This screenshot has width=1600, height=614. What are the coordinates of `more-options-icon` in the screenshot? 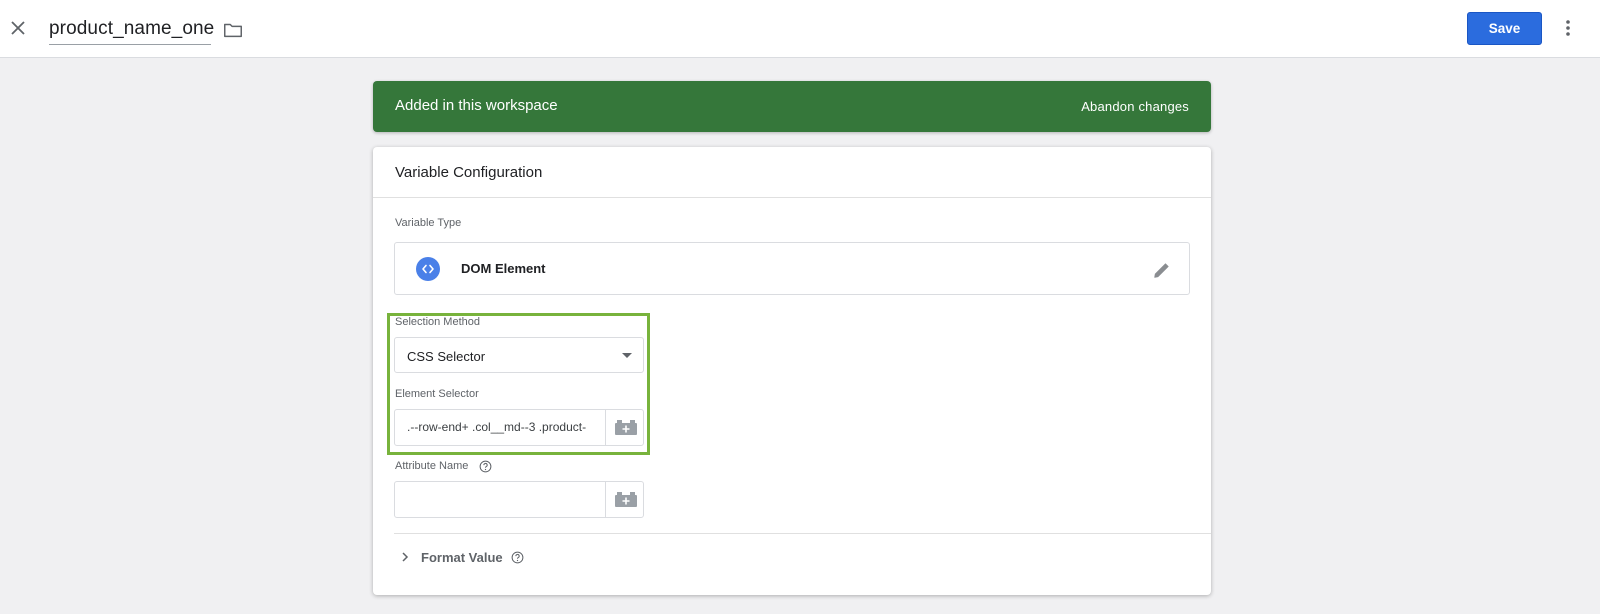 It's located at (1568, 28).